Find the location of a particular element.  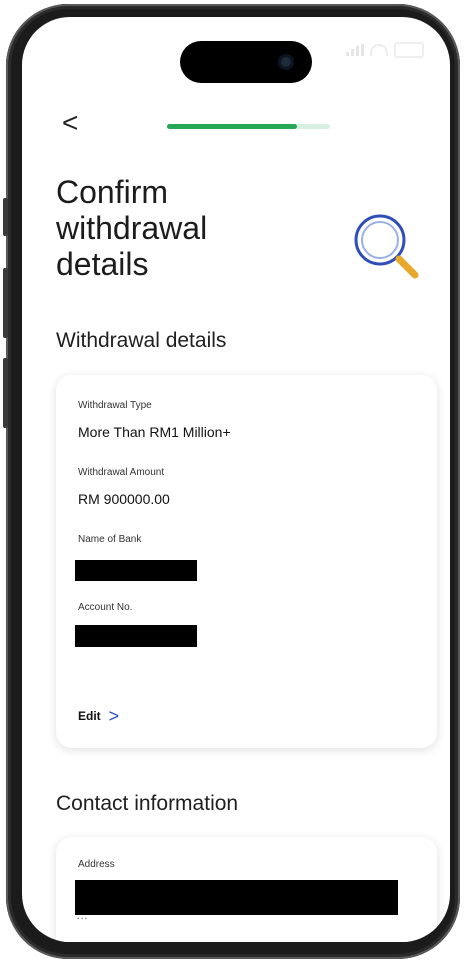

withdrawal-amount-value: RM 900000.00 is located at coordinates (124, 499).